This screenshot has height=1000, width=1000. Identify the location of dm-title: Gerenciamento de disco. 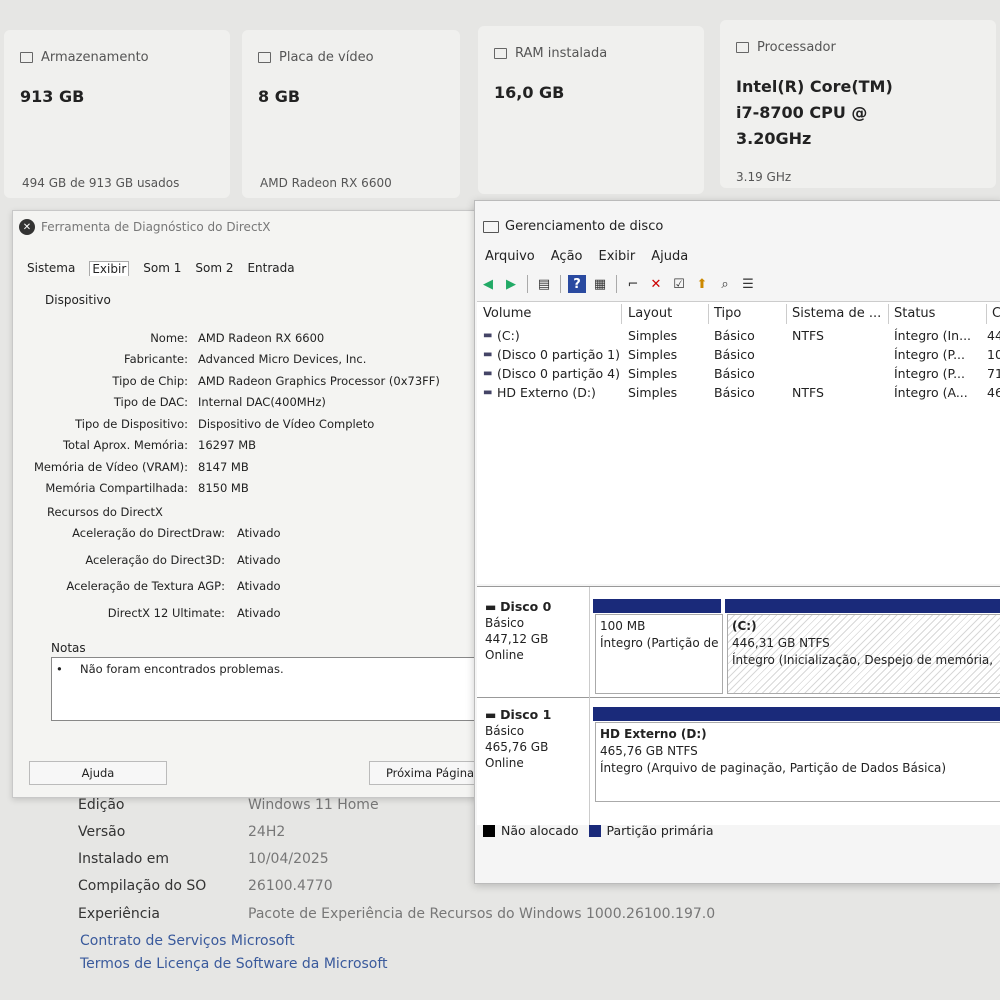
(584, 226).